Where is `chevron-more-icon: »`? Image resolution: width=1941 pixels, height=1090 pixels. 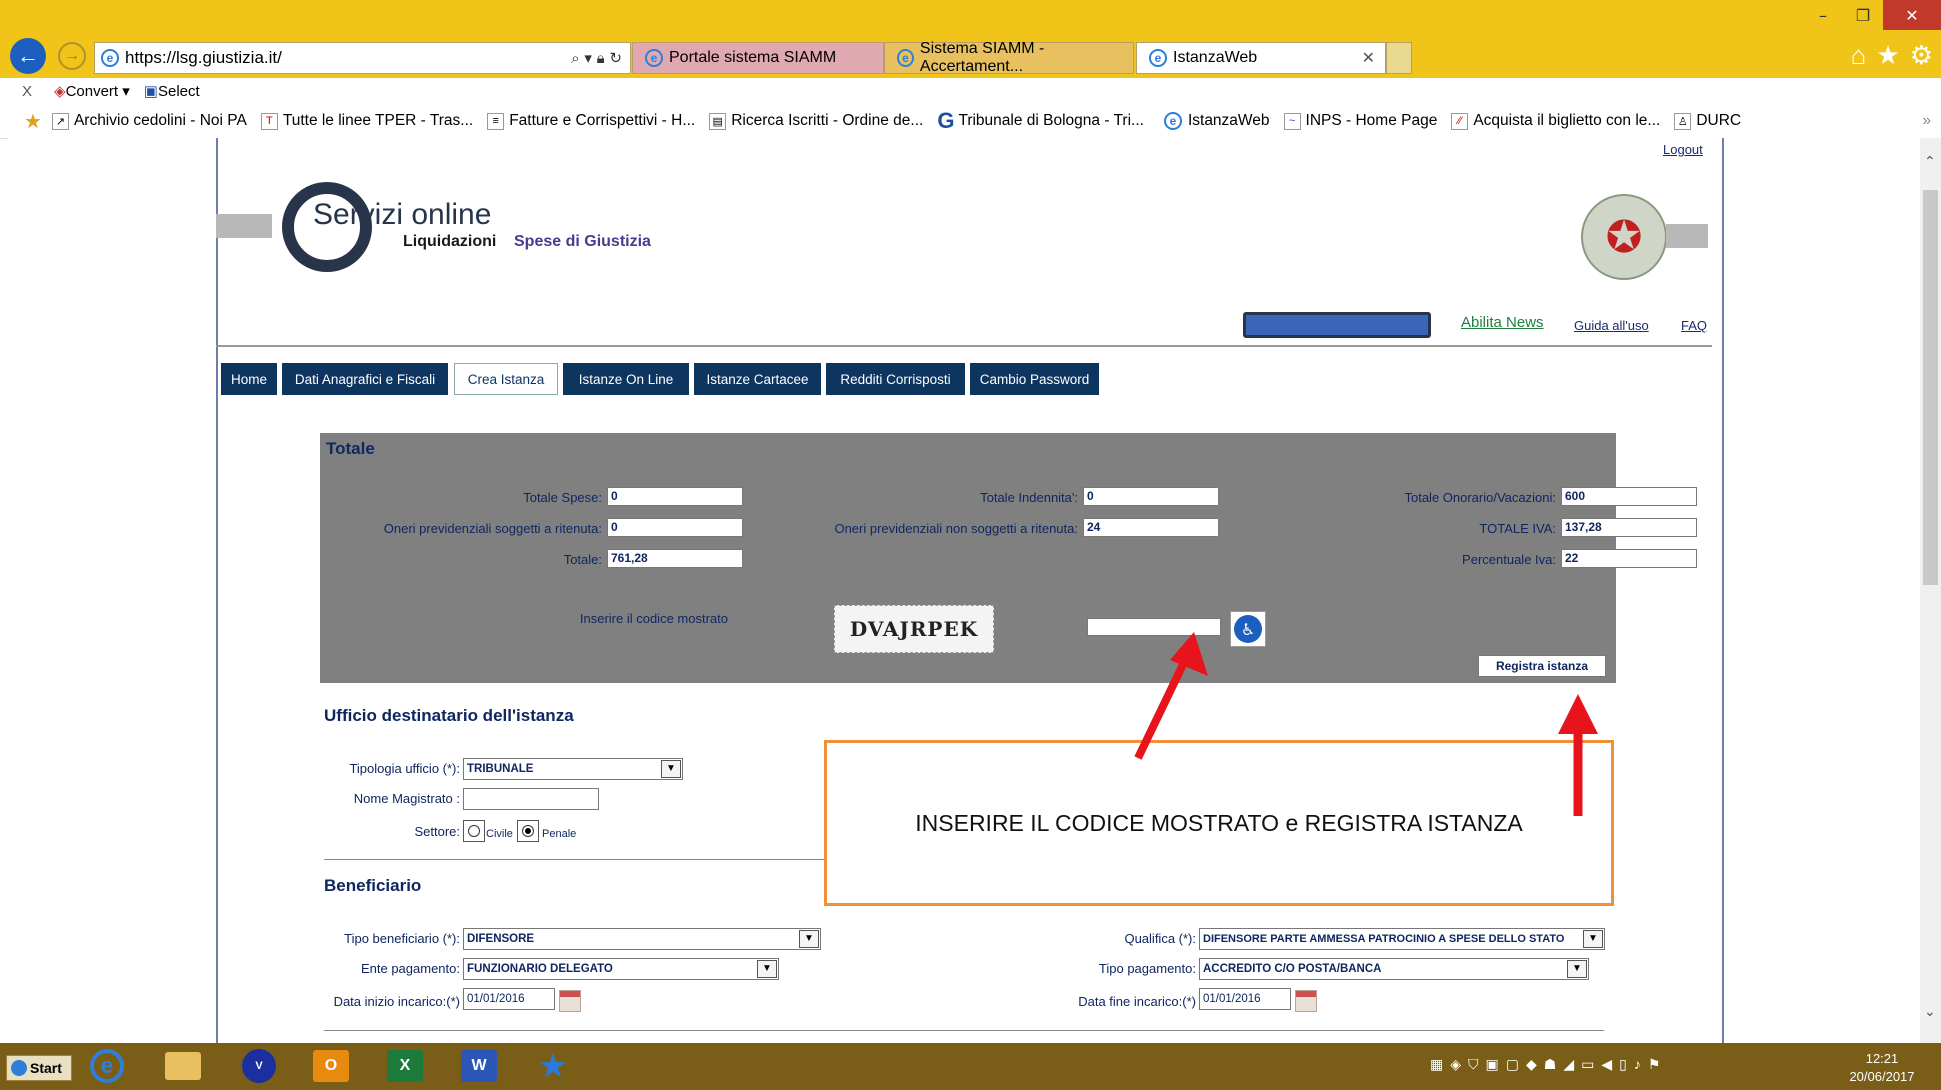 chevron-more-icon: » is located at coordinates (1926, 121).